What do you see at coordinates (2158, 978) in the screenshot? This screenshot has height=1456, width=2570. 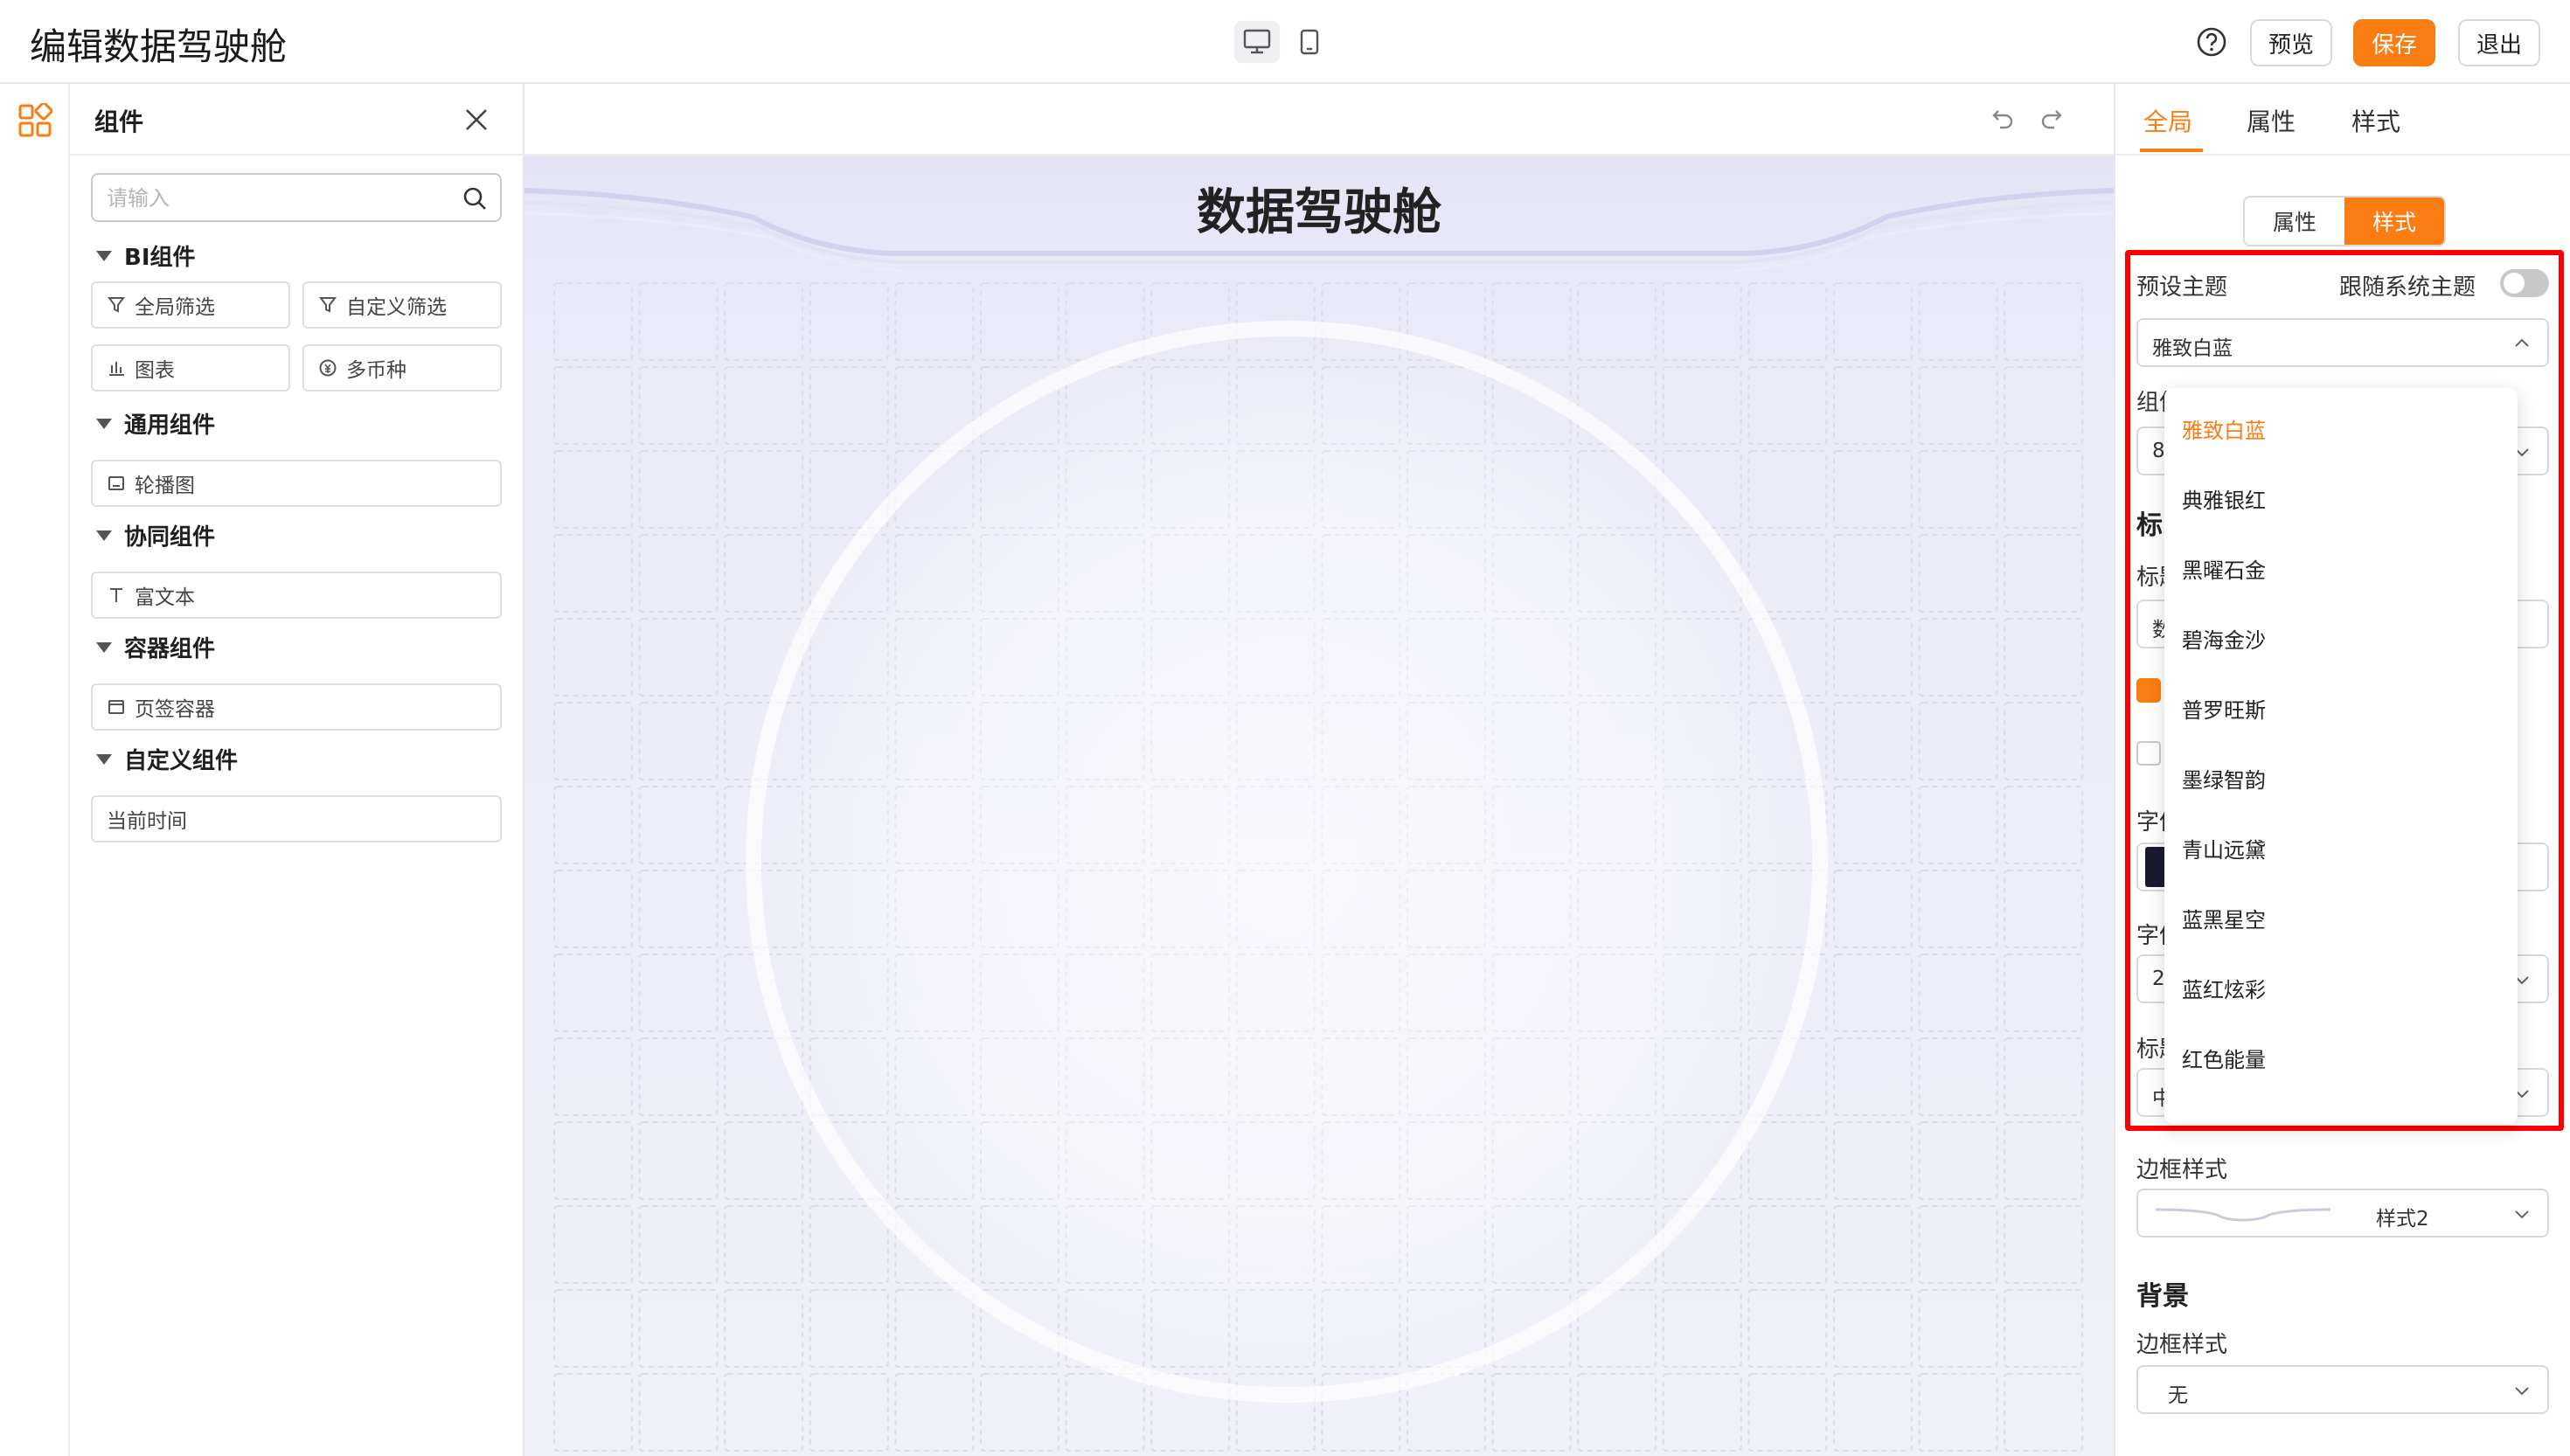 I see `font-size-value: 2` at bounding box center [2158, 978].